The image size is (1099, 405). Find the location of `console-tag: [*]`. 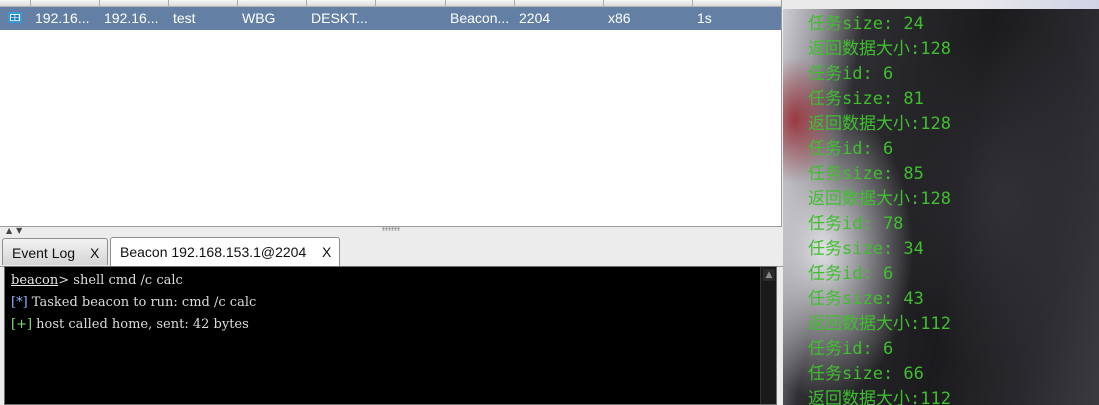

console-tag: [*] is located at coordinates (19, 302).